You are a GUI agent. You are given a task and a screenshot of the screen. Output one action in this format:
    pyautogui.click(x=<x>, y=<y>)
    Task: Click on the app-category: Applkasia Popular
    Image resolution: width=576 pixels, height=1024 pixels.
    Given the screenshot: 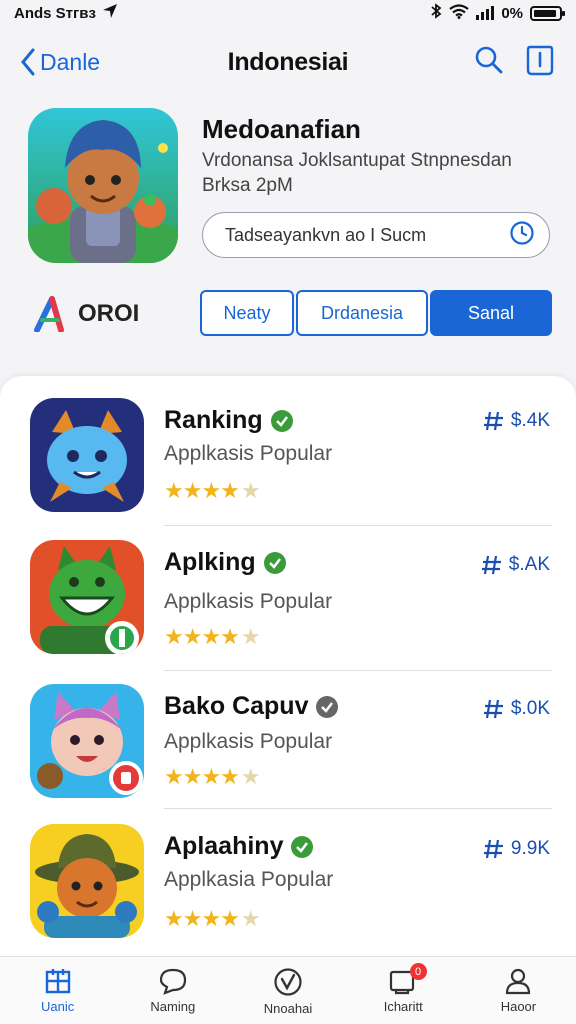 What is the action you would take?
    pyautogui.click(x=249, y=879)
    